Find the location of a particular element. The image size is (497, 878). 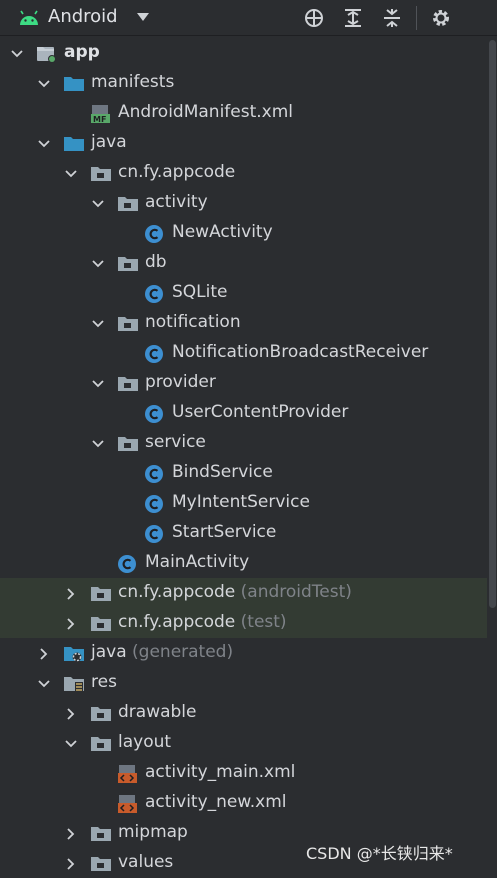

tree-node: layout is located at coordinates (243, 743).